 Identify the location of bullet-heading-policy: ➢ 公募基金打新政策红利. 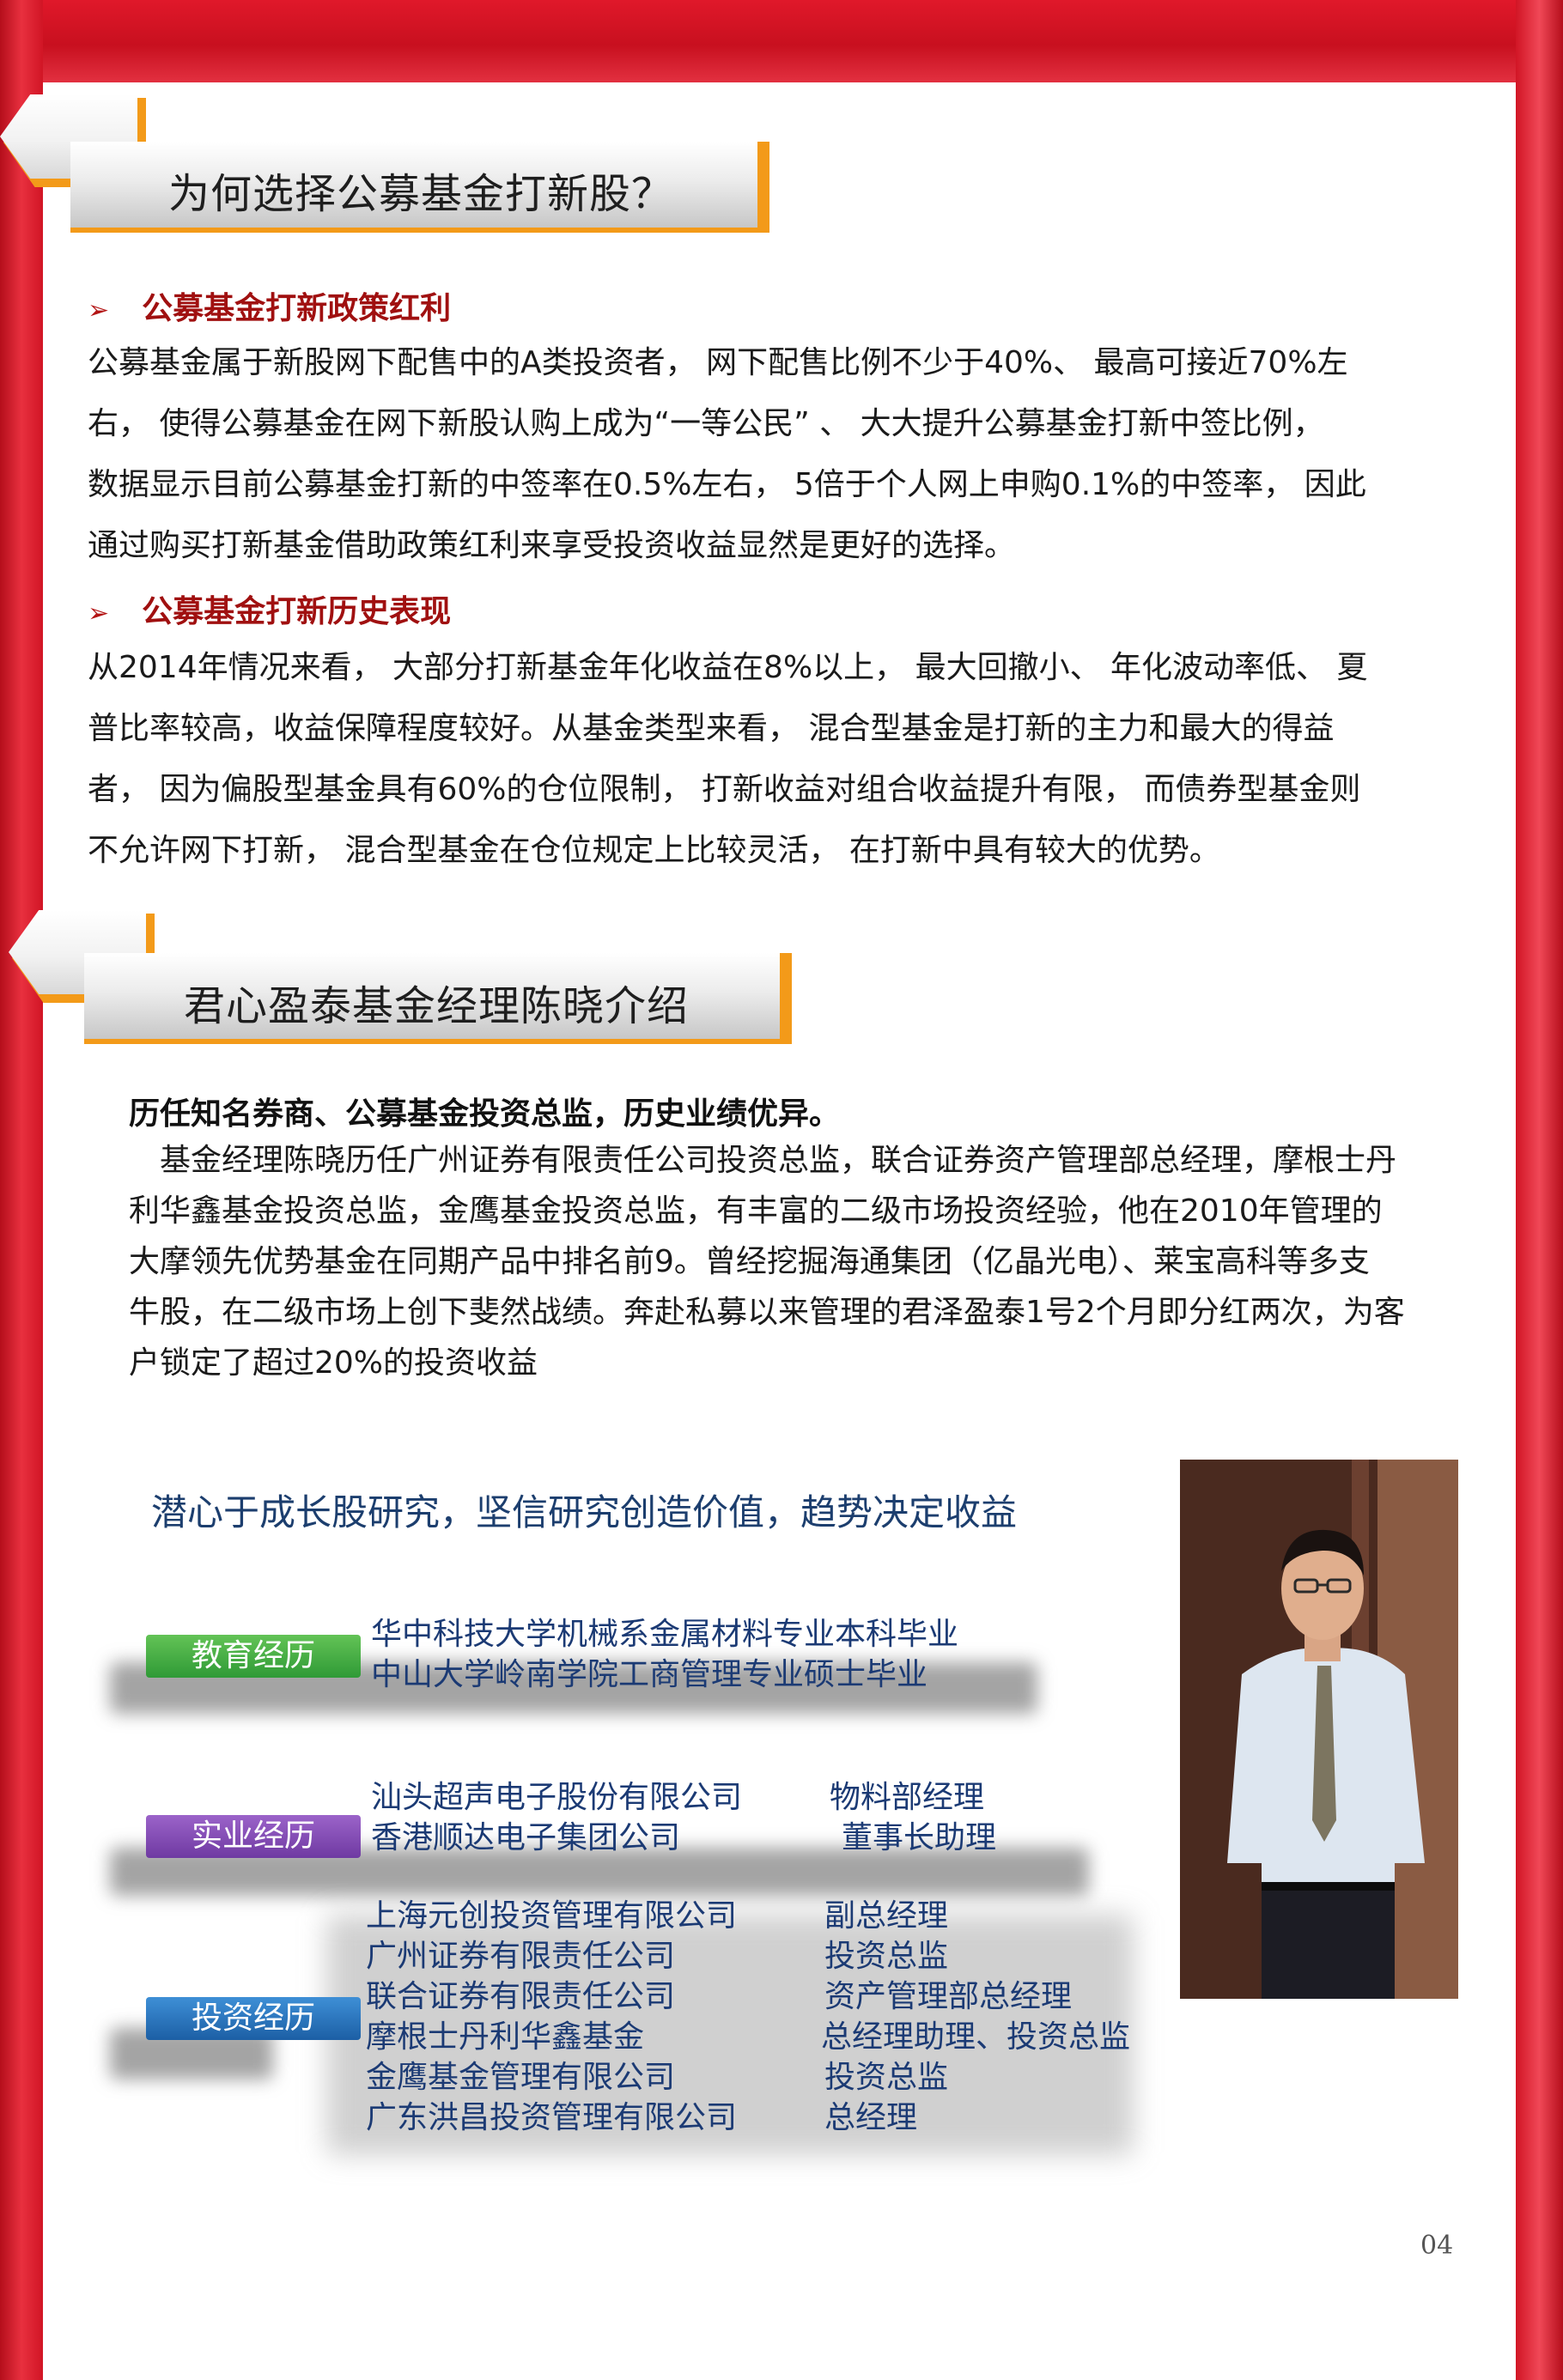
(269, 306).